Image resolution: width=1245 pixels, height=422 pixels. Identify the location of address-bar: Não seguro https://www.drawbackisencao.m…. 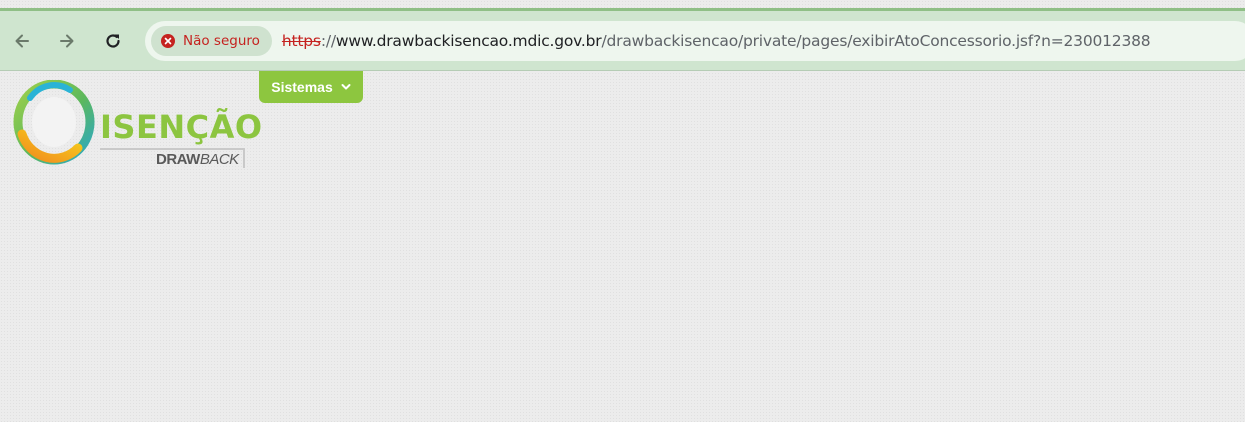
(695, 41).